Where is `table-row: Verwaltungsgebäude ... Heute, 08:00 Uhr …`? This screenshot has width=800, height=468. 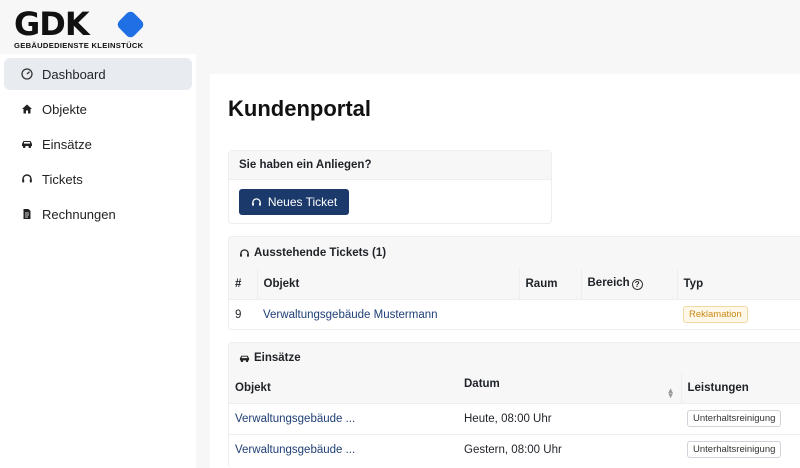 table-row: Verwaltungsgebäude ... Heute, 08:00 Uhr … is located at coordinates (514, 418).